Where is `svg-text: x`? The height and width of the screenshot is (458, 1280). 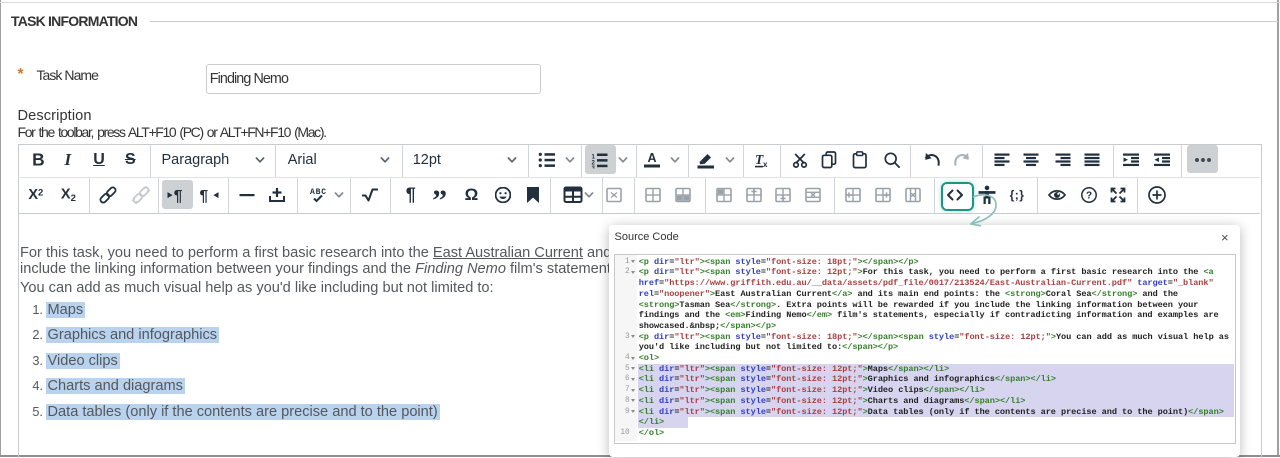 svg-text: x is located at coordinates (765, 164).